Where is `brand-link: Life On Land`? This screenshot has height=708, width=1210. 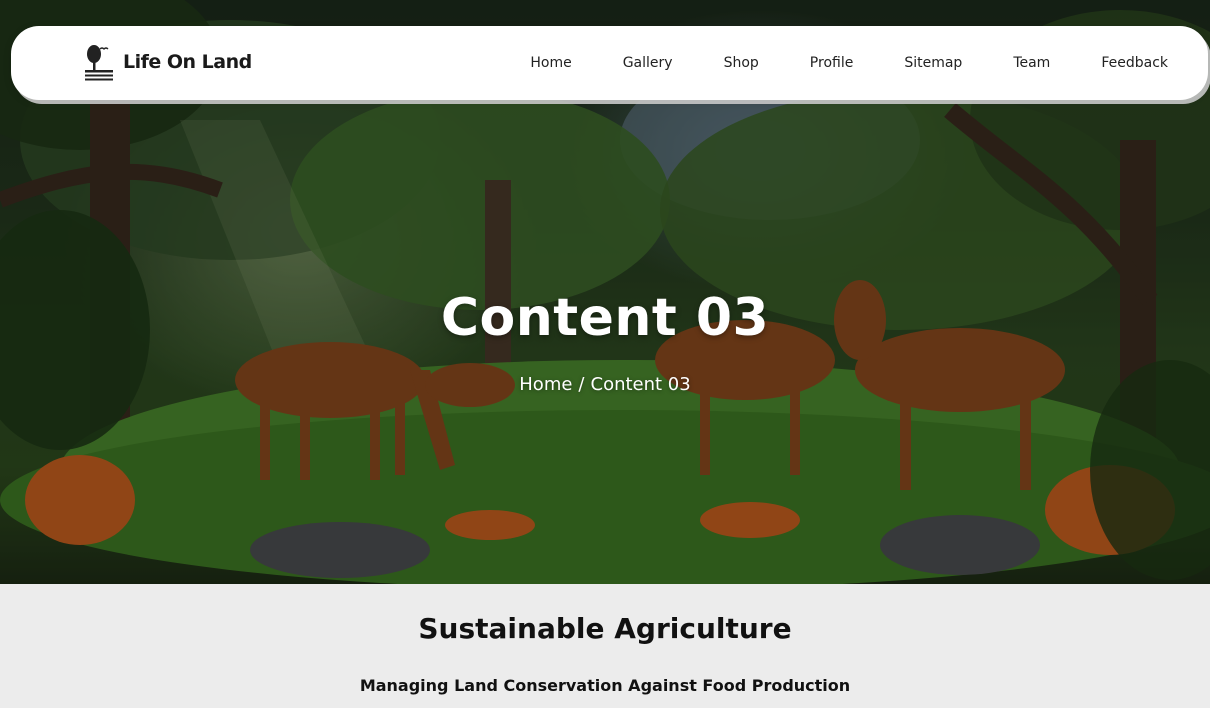
brand-link: Life On Land is located at coordinates (167, 62).